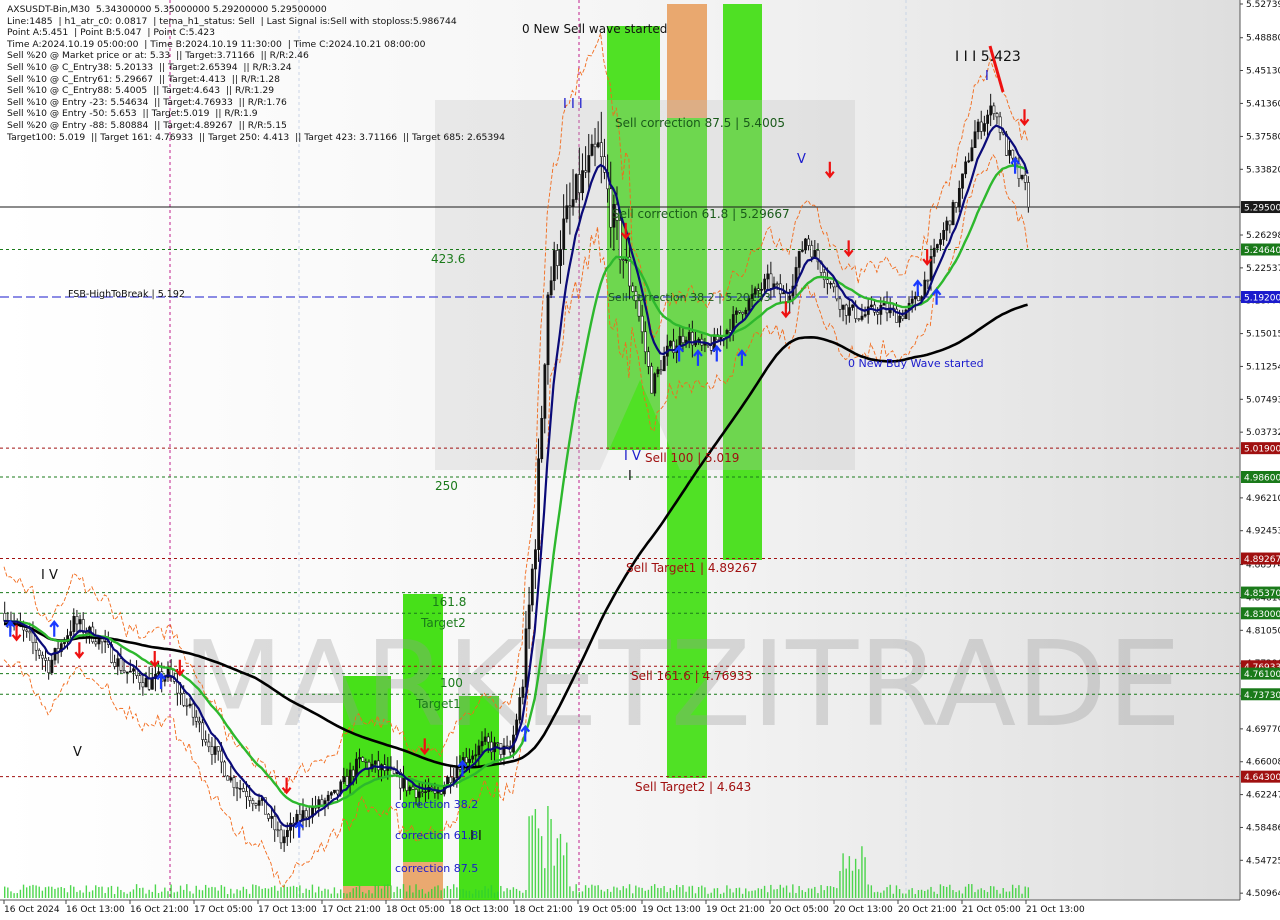 Image resolution: width=1280 pixels, height=920 pixels. I want to click on x-tick-label: 16 Oct 13:00, so click(95, 910).